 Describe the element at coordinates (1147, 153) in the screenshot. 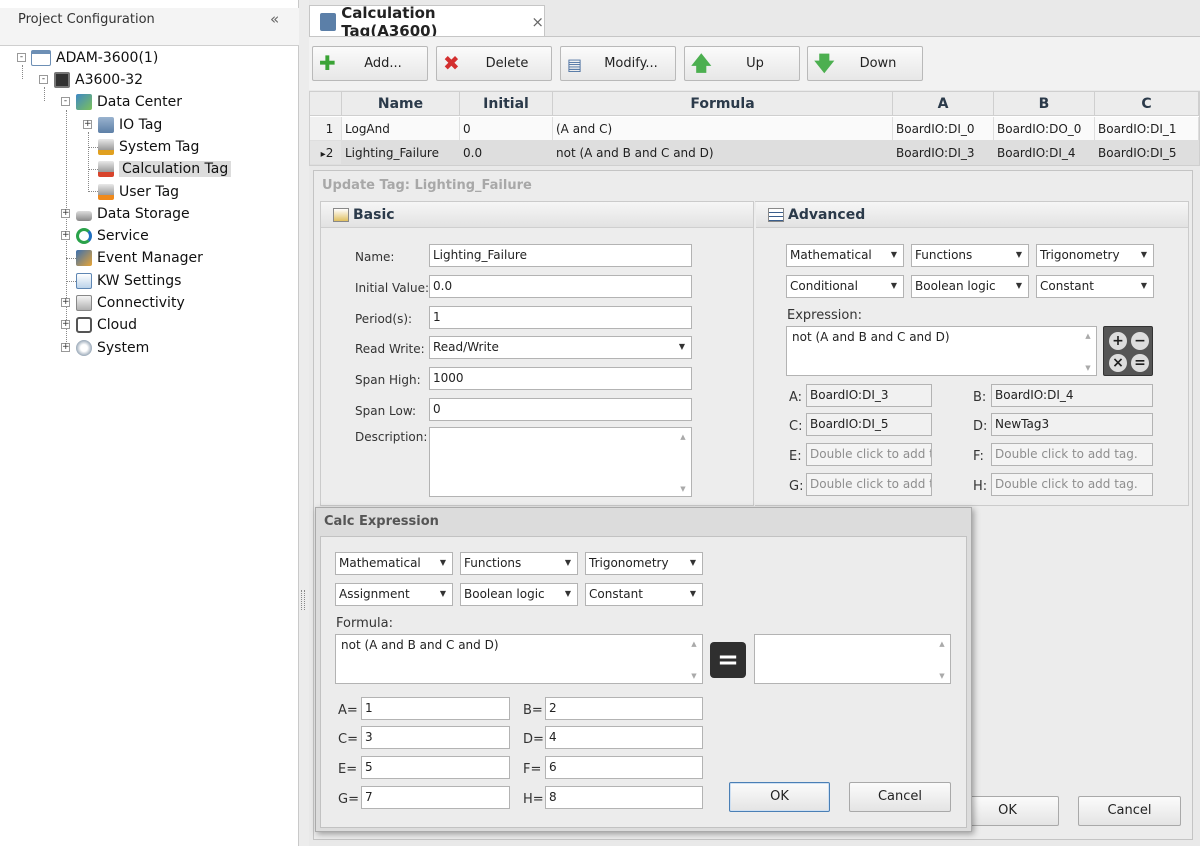

I see `cell-c: BoardIO:DI_5` at that location.